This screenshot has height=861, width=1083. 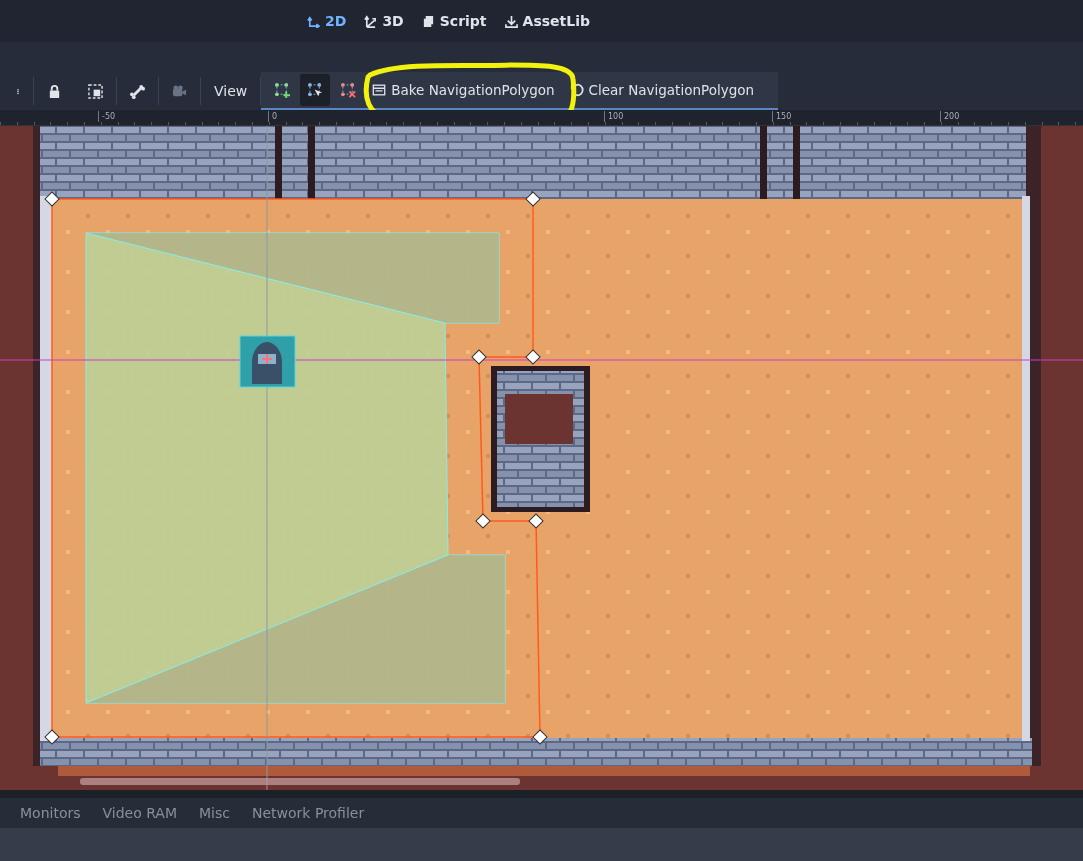 What do you see at coordinates (614, 116) in the screenshot?
I see `ruler-label: 100` at bounding box center [614, 116].